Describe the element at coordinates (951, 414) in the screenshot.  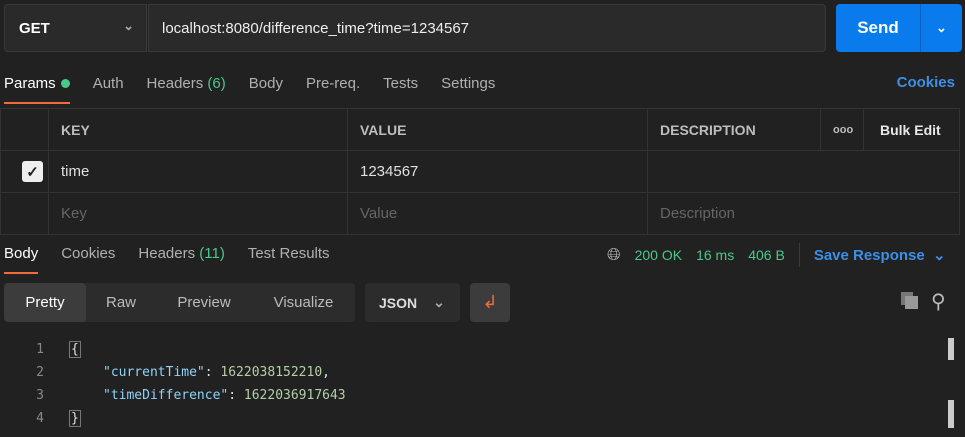
I see `scrollbar-thumb` at that location.